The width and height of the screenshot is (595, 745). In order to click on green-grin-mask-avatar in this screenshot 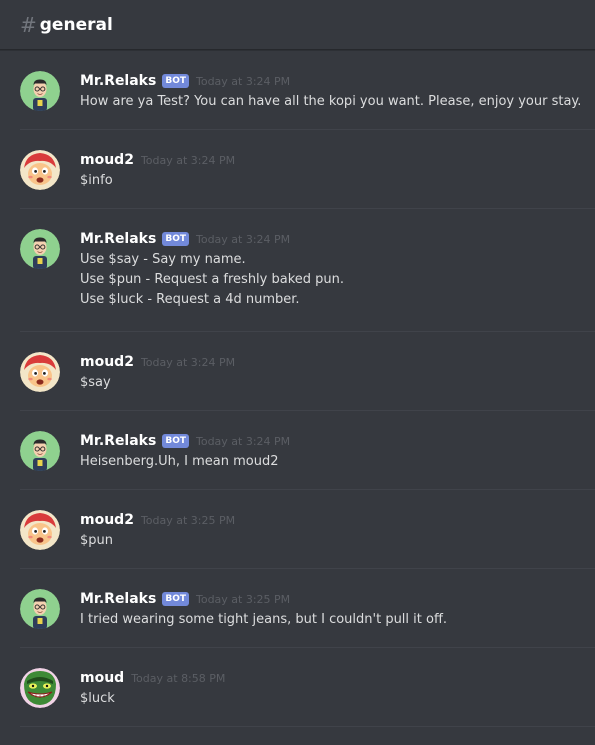, I will do `click(40, 688)`.